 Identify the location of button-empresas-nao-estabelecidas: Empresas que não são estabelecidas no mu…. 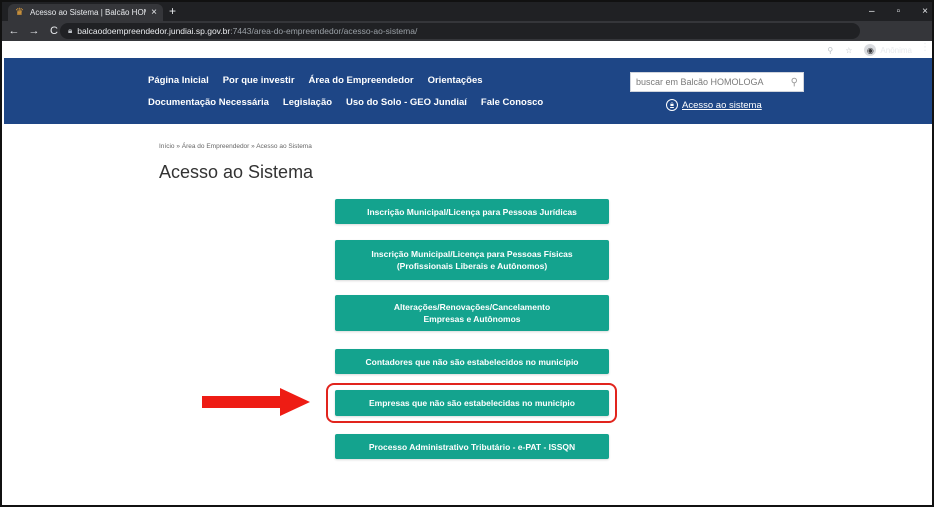
(472, 403).